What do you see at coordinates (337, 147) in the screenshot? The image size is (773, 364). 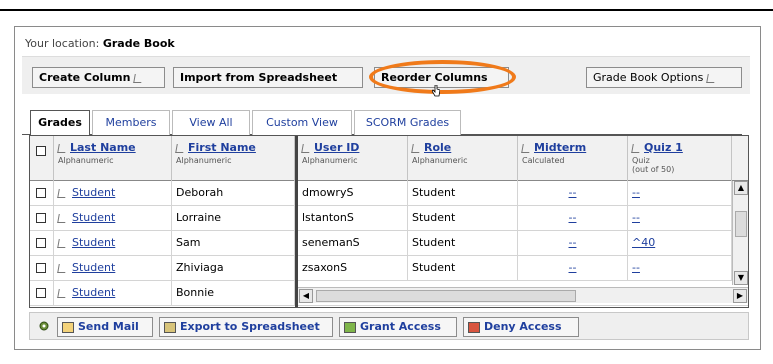 I see `header-user-id-title: User ID` at bounding box center [337, 147].